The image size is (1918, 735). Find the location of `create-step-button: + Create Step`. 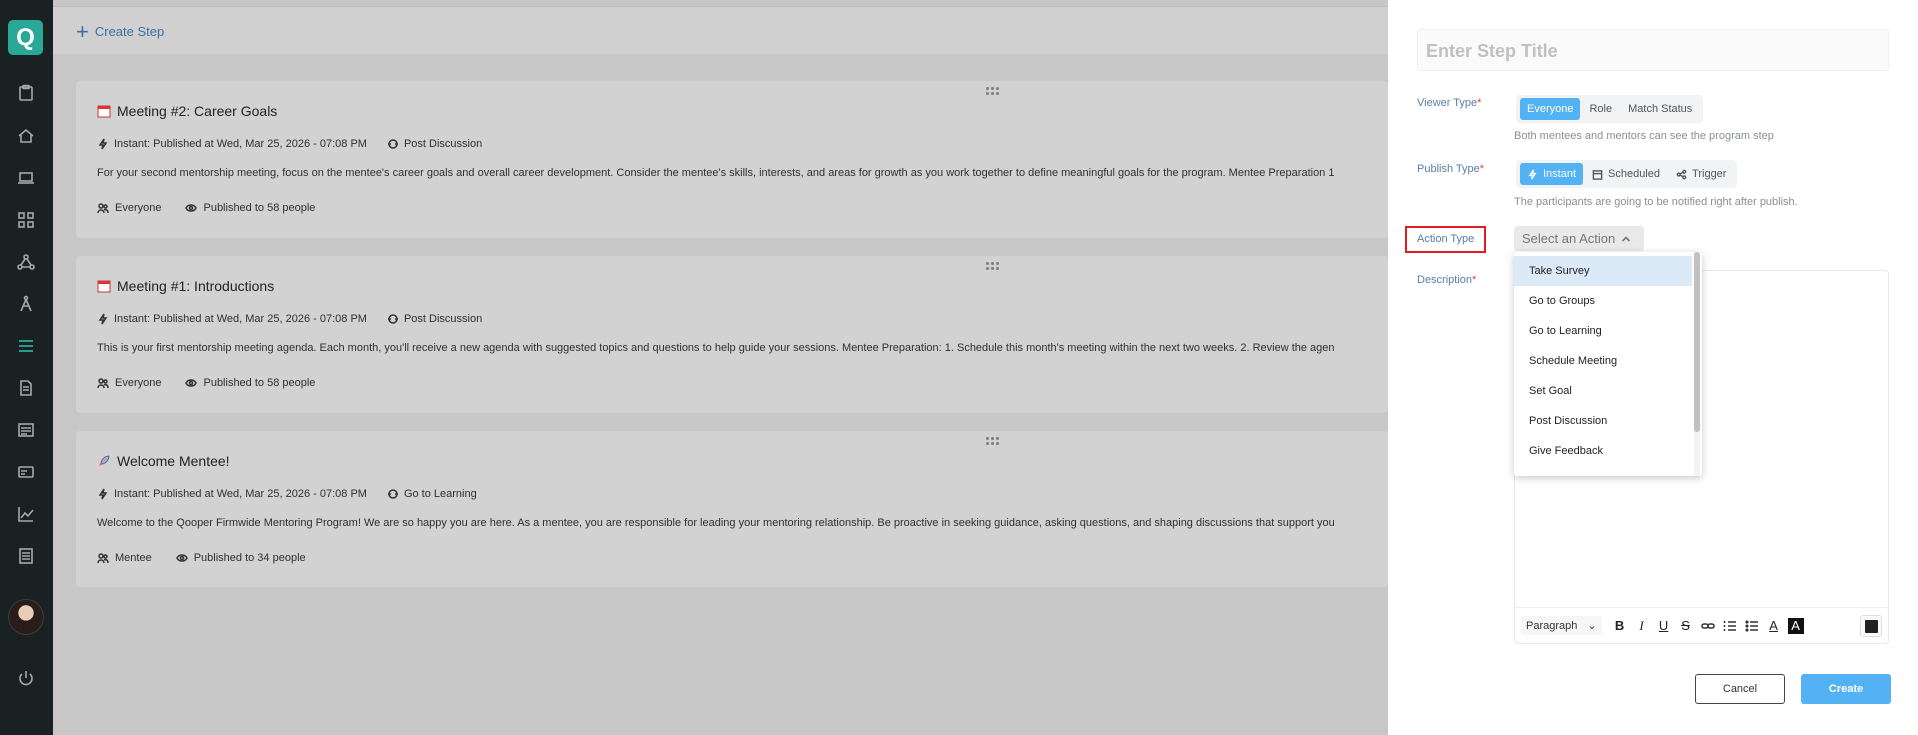

create-step-button: + Create Step is located at coordinates (120, 31).